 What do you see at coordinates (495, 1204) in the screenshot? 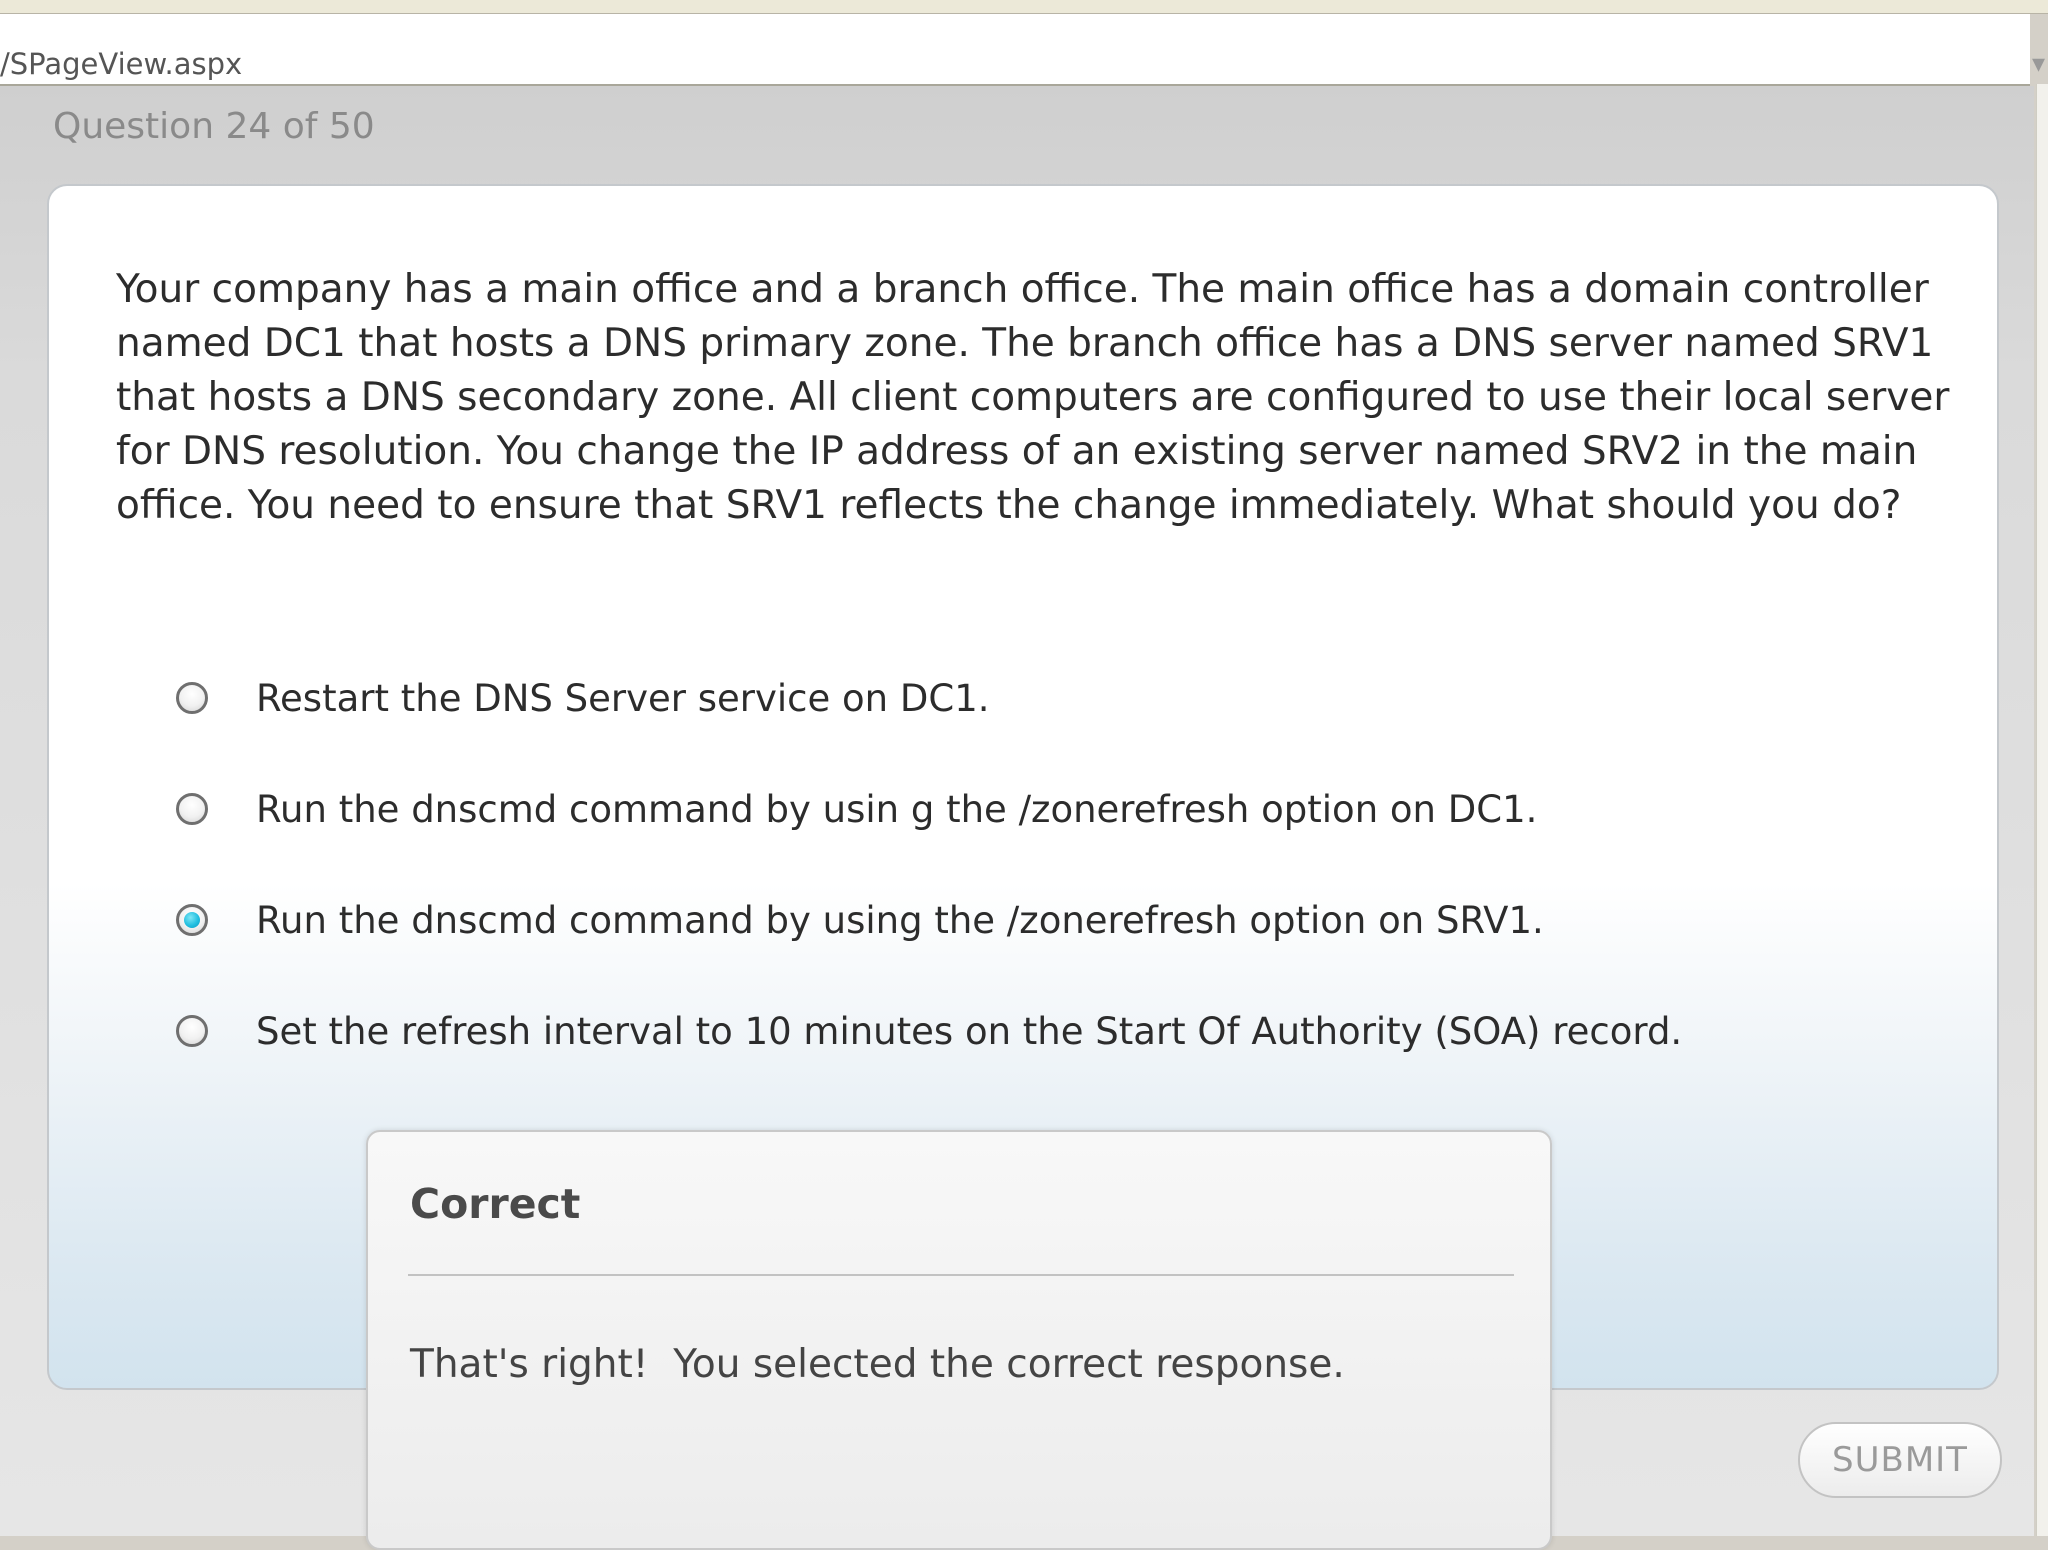
I see `feedback-title: Correct` at bounding box center [495, 1204].